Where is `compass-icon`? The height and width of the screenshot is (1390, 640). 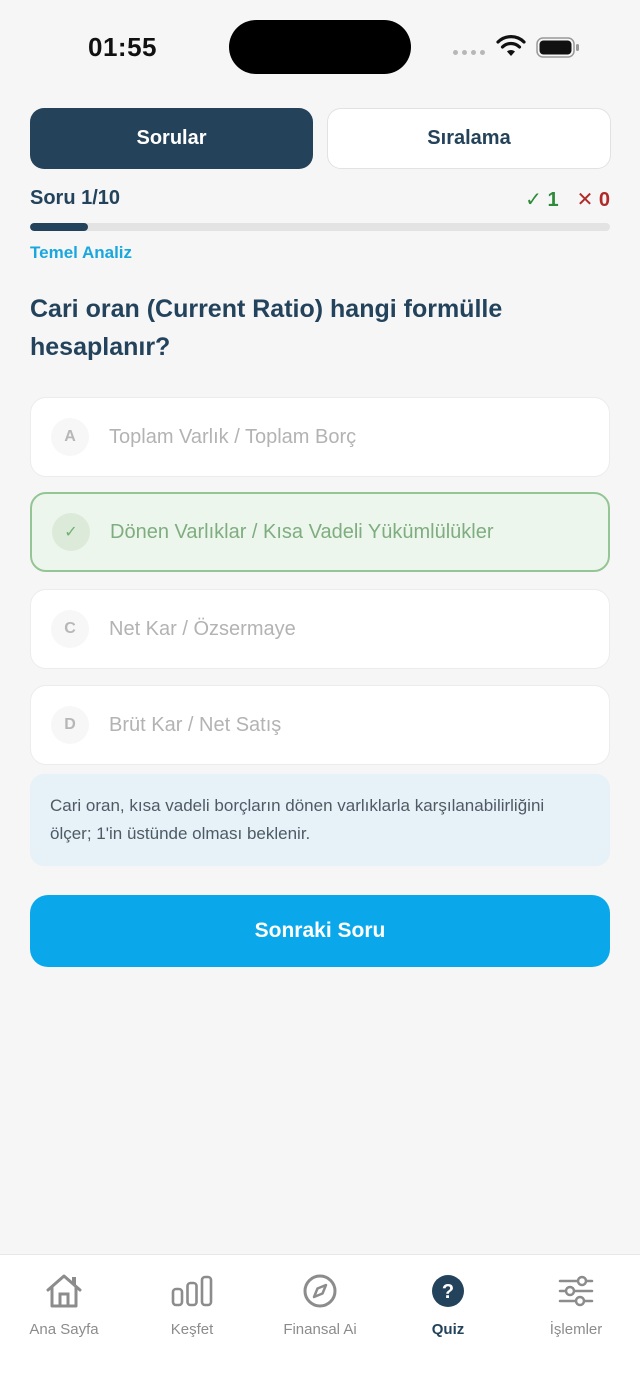
compass-icon is located at coordinates (320, 1291).